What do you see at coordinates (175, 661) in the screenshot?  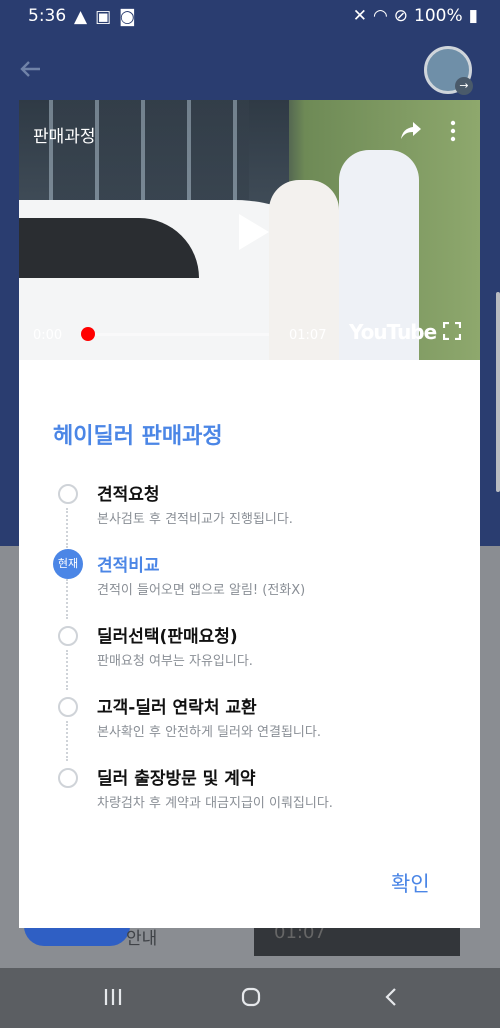 I see `step-description: 판매요청 여부는 자유입니다.` at bounding box center [175, 661].